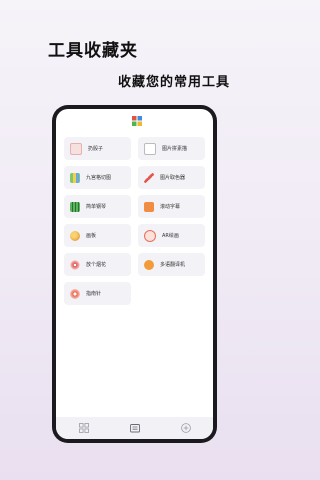 Image resolution: width=320 pixels, height=480 pixels. I want to click on tool-label: 多语翻译机, so click(173, 265).